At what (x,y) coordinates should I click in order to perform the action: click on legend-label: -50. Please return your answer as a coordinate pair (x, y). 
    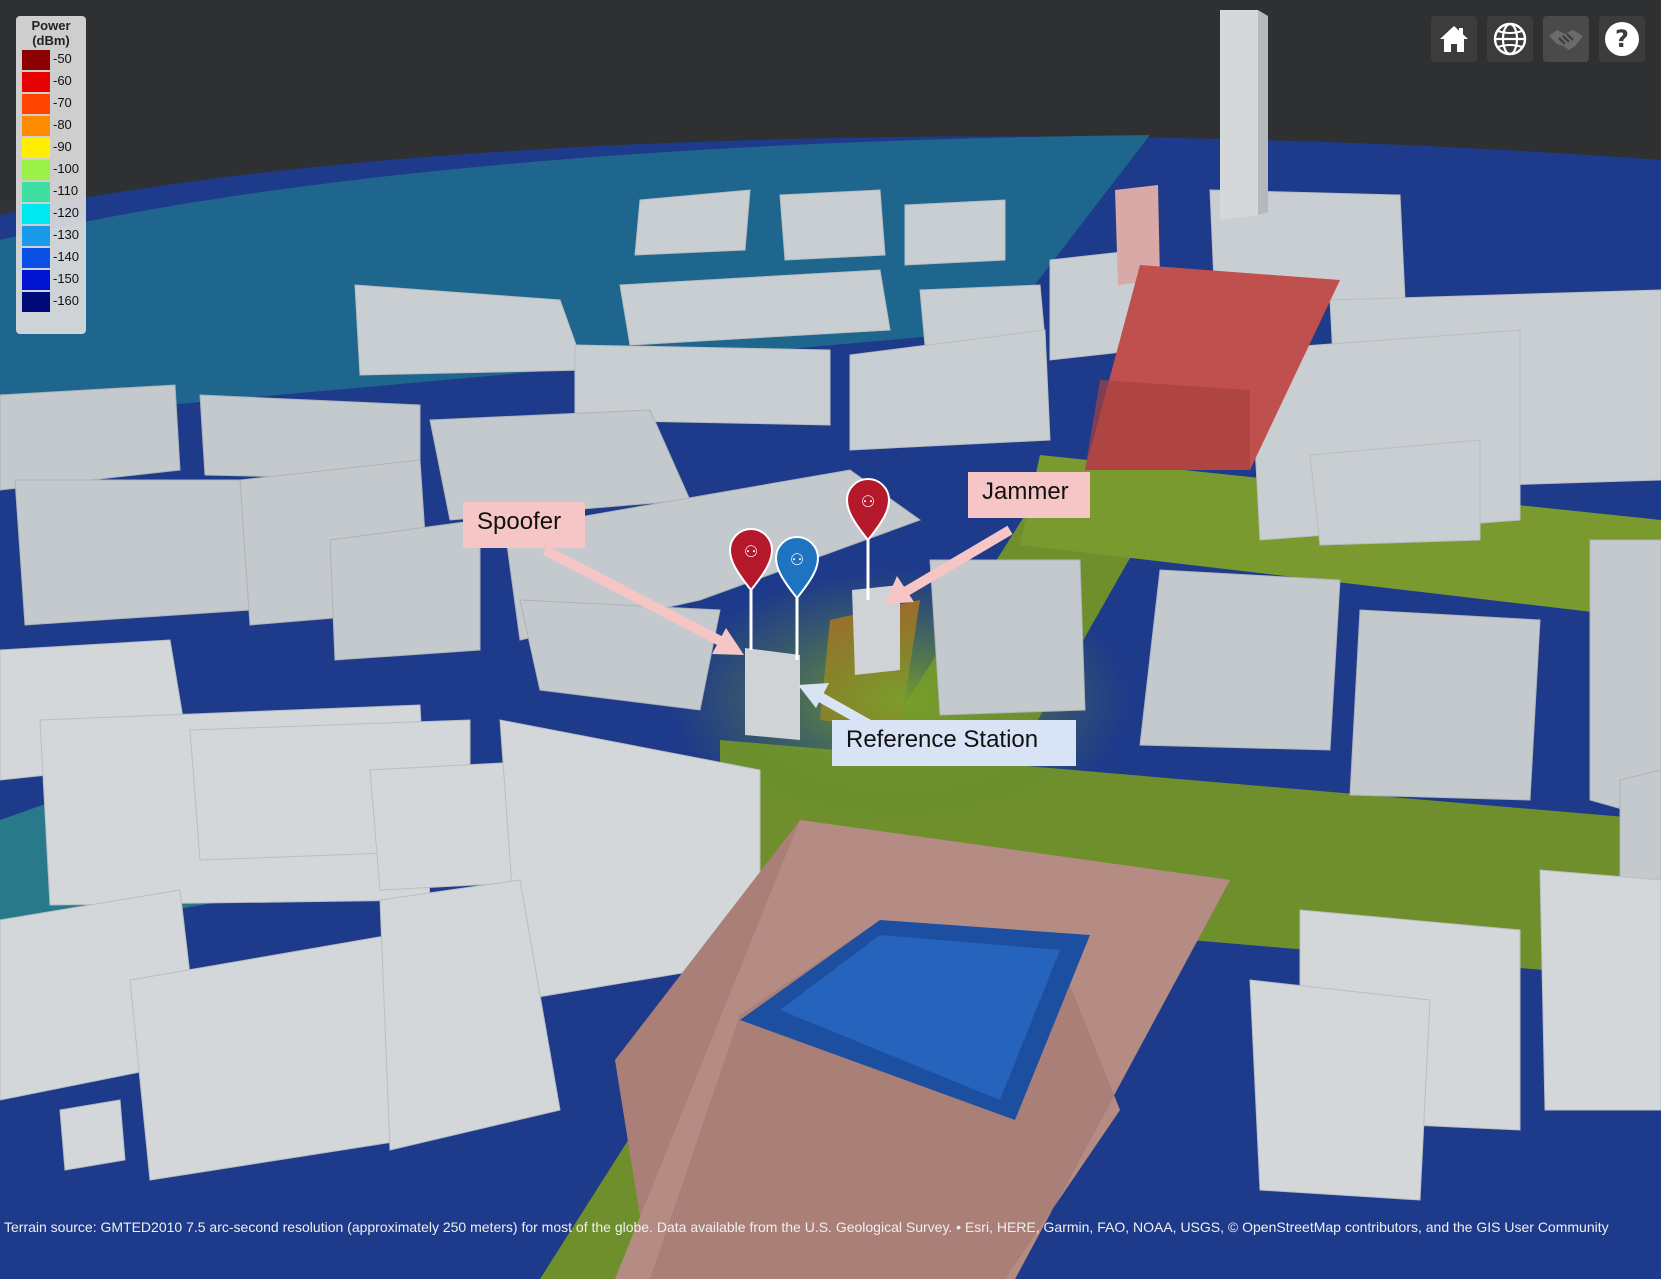
    Looking at the image, I should click on (62, 58).